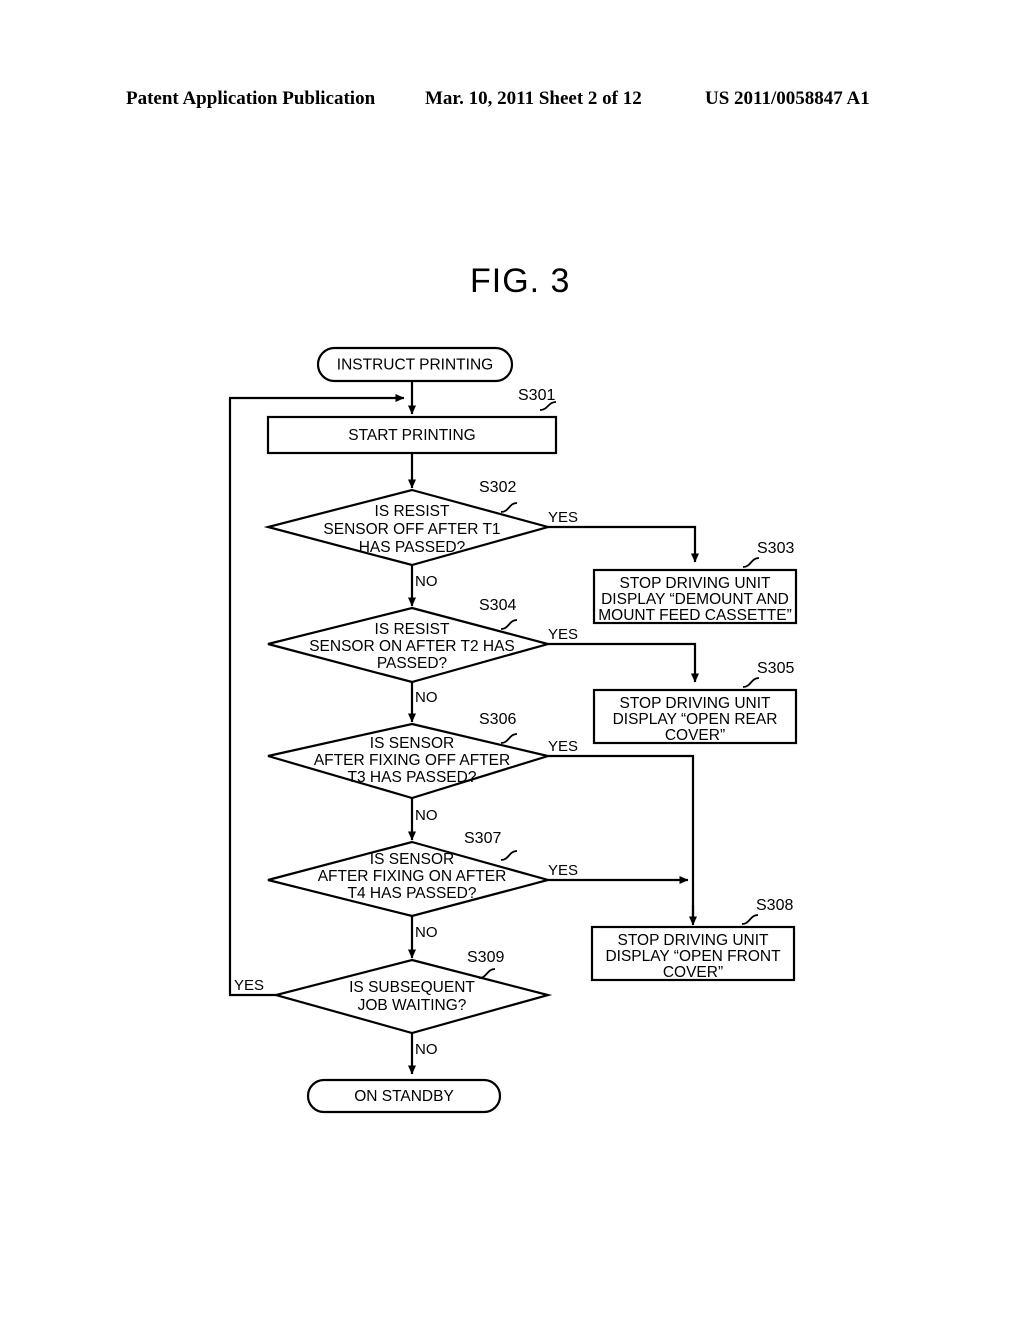 Image resolution: width=1024 pixels, height=1320 pixels. What do you see at coordinates (426, 581) in the screenshot?
I see `branch-s302-no: NO` at bounding box center [426, 581].